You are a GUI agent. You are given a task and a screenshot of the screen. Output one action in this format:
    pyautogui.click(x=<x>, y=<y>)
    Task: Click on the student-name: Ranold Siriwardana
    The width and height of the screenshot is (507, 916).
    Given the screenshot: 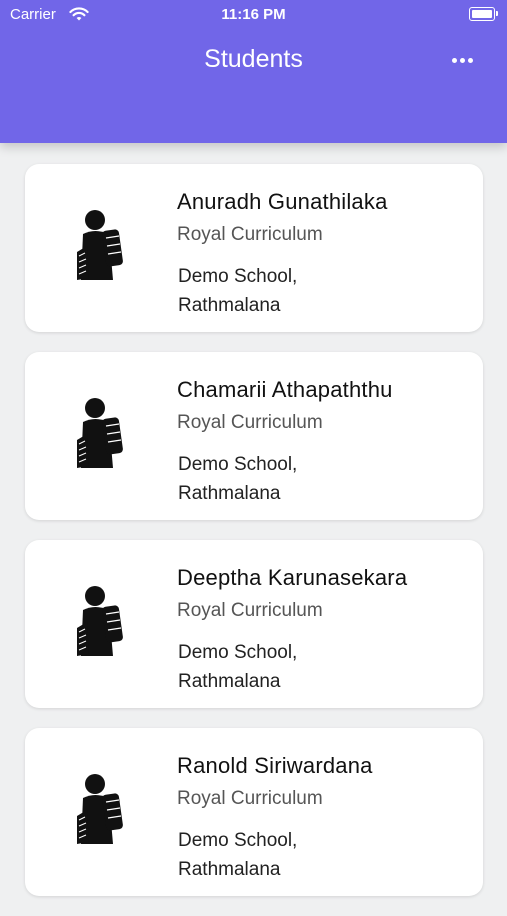 What is the action you would take?
    pyautogui.click(x=275, y=765)
    